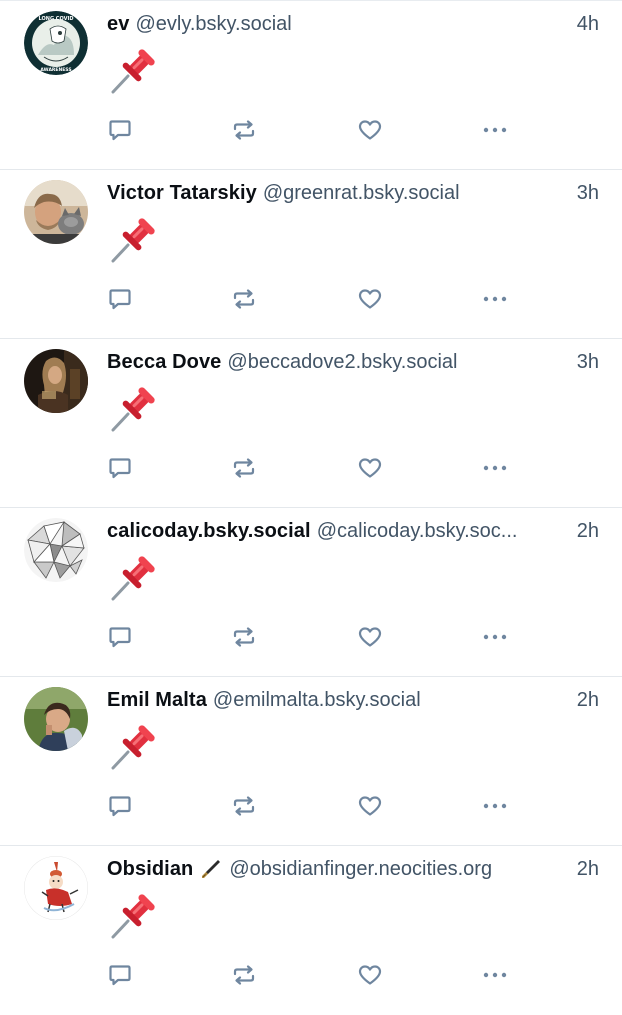  Describe the element at coordinates (157, 700) in the screenshot. I see `display-name: Emil Malta` at that location.